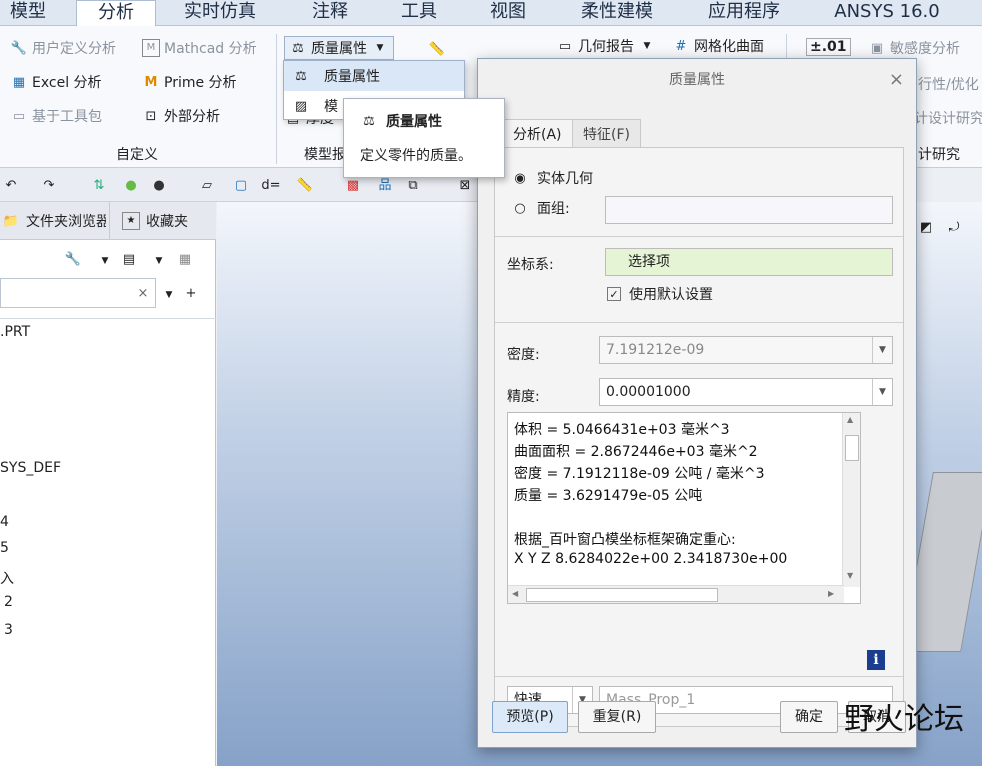 The width and height of the screenshot is (982, 766). Describe the element at coordinates (530, 717) in the screenshot. I see `preview-button: 预览(P)` at that location.